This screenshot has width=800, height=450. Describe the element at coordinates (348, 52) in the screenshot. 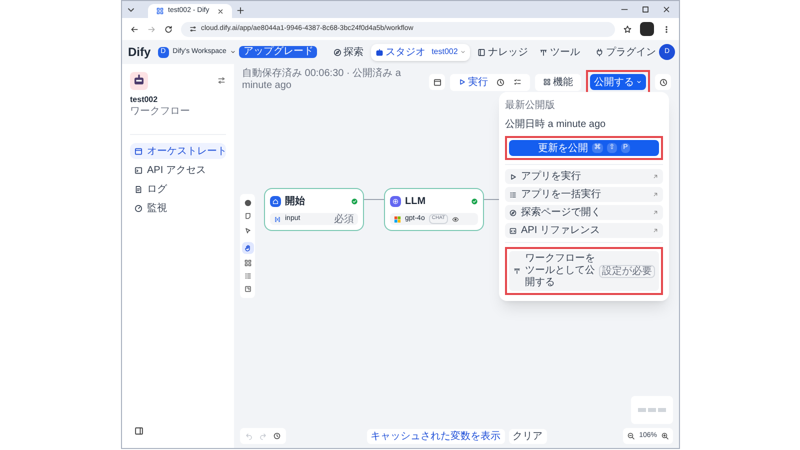

I see `nav-tab: 探索` at that location.